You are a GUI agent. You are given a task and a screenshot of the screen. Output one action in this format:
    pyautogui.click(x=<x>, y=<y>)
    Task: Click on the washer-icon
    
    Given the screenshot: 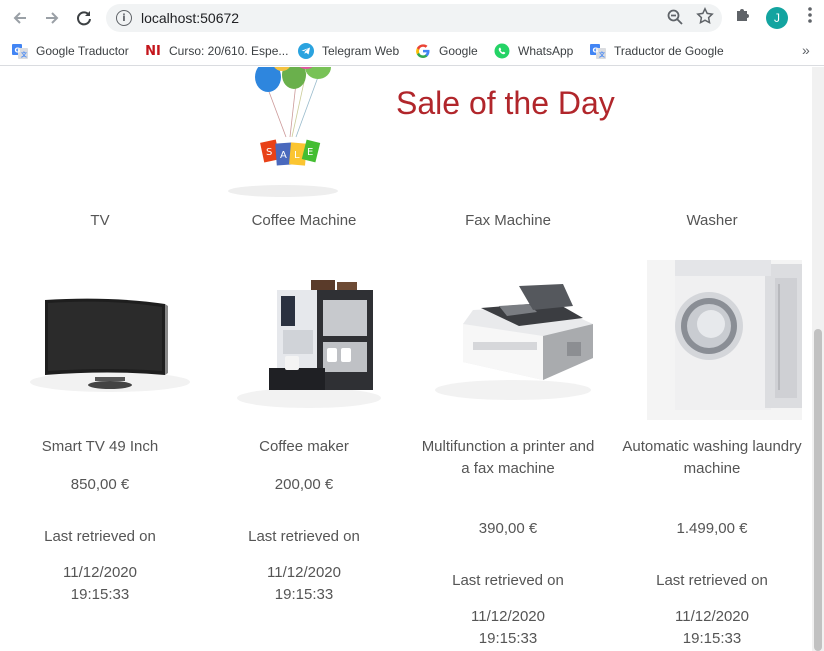 What is the action you would take?
    pyautogui.click(x=722, y=335)
    